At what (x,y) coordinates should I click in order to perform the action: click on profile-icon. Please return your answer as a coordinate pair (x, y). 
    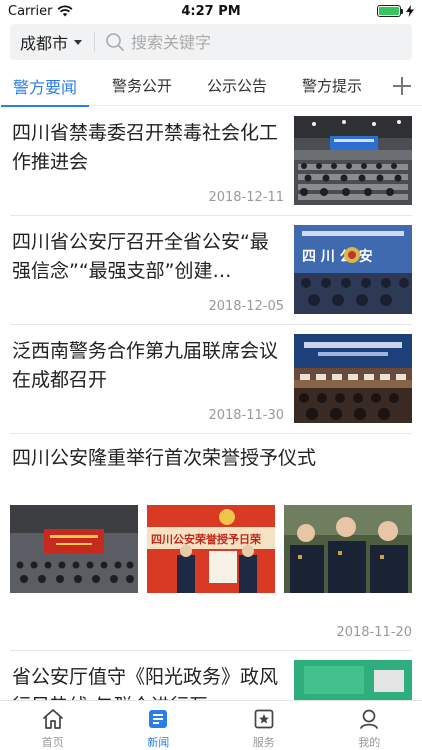
    Looking at the image, I should click on (369, 719).